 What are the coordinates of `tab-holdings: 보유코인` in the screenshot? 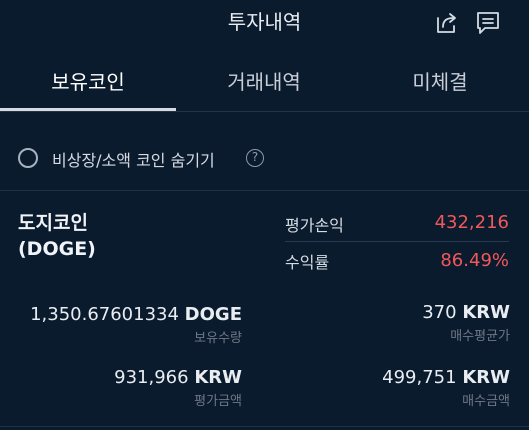 It's located at (88, 82).